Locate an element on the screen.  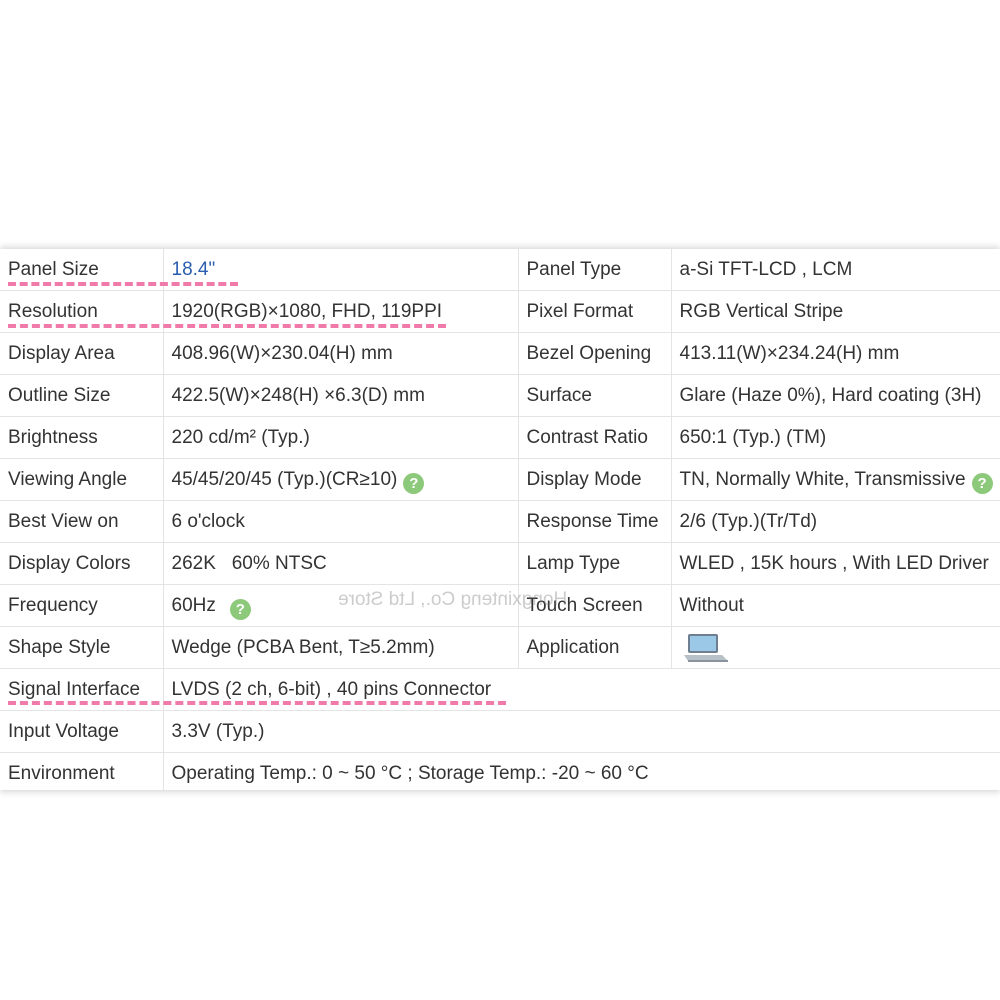
laptop-icon is located at coordinates (705, 650).